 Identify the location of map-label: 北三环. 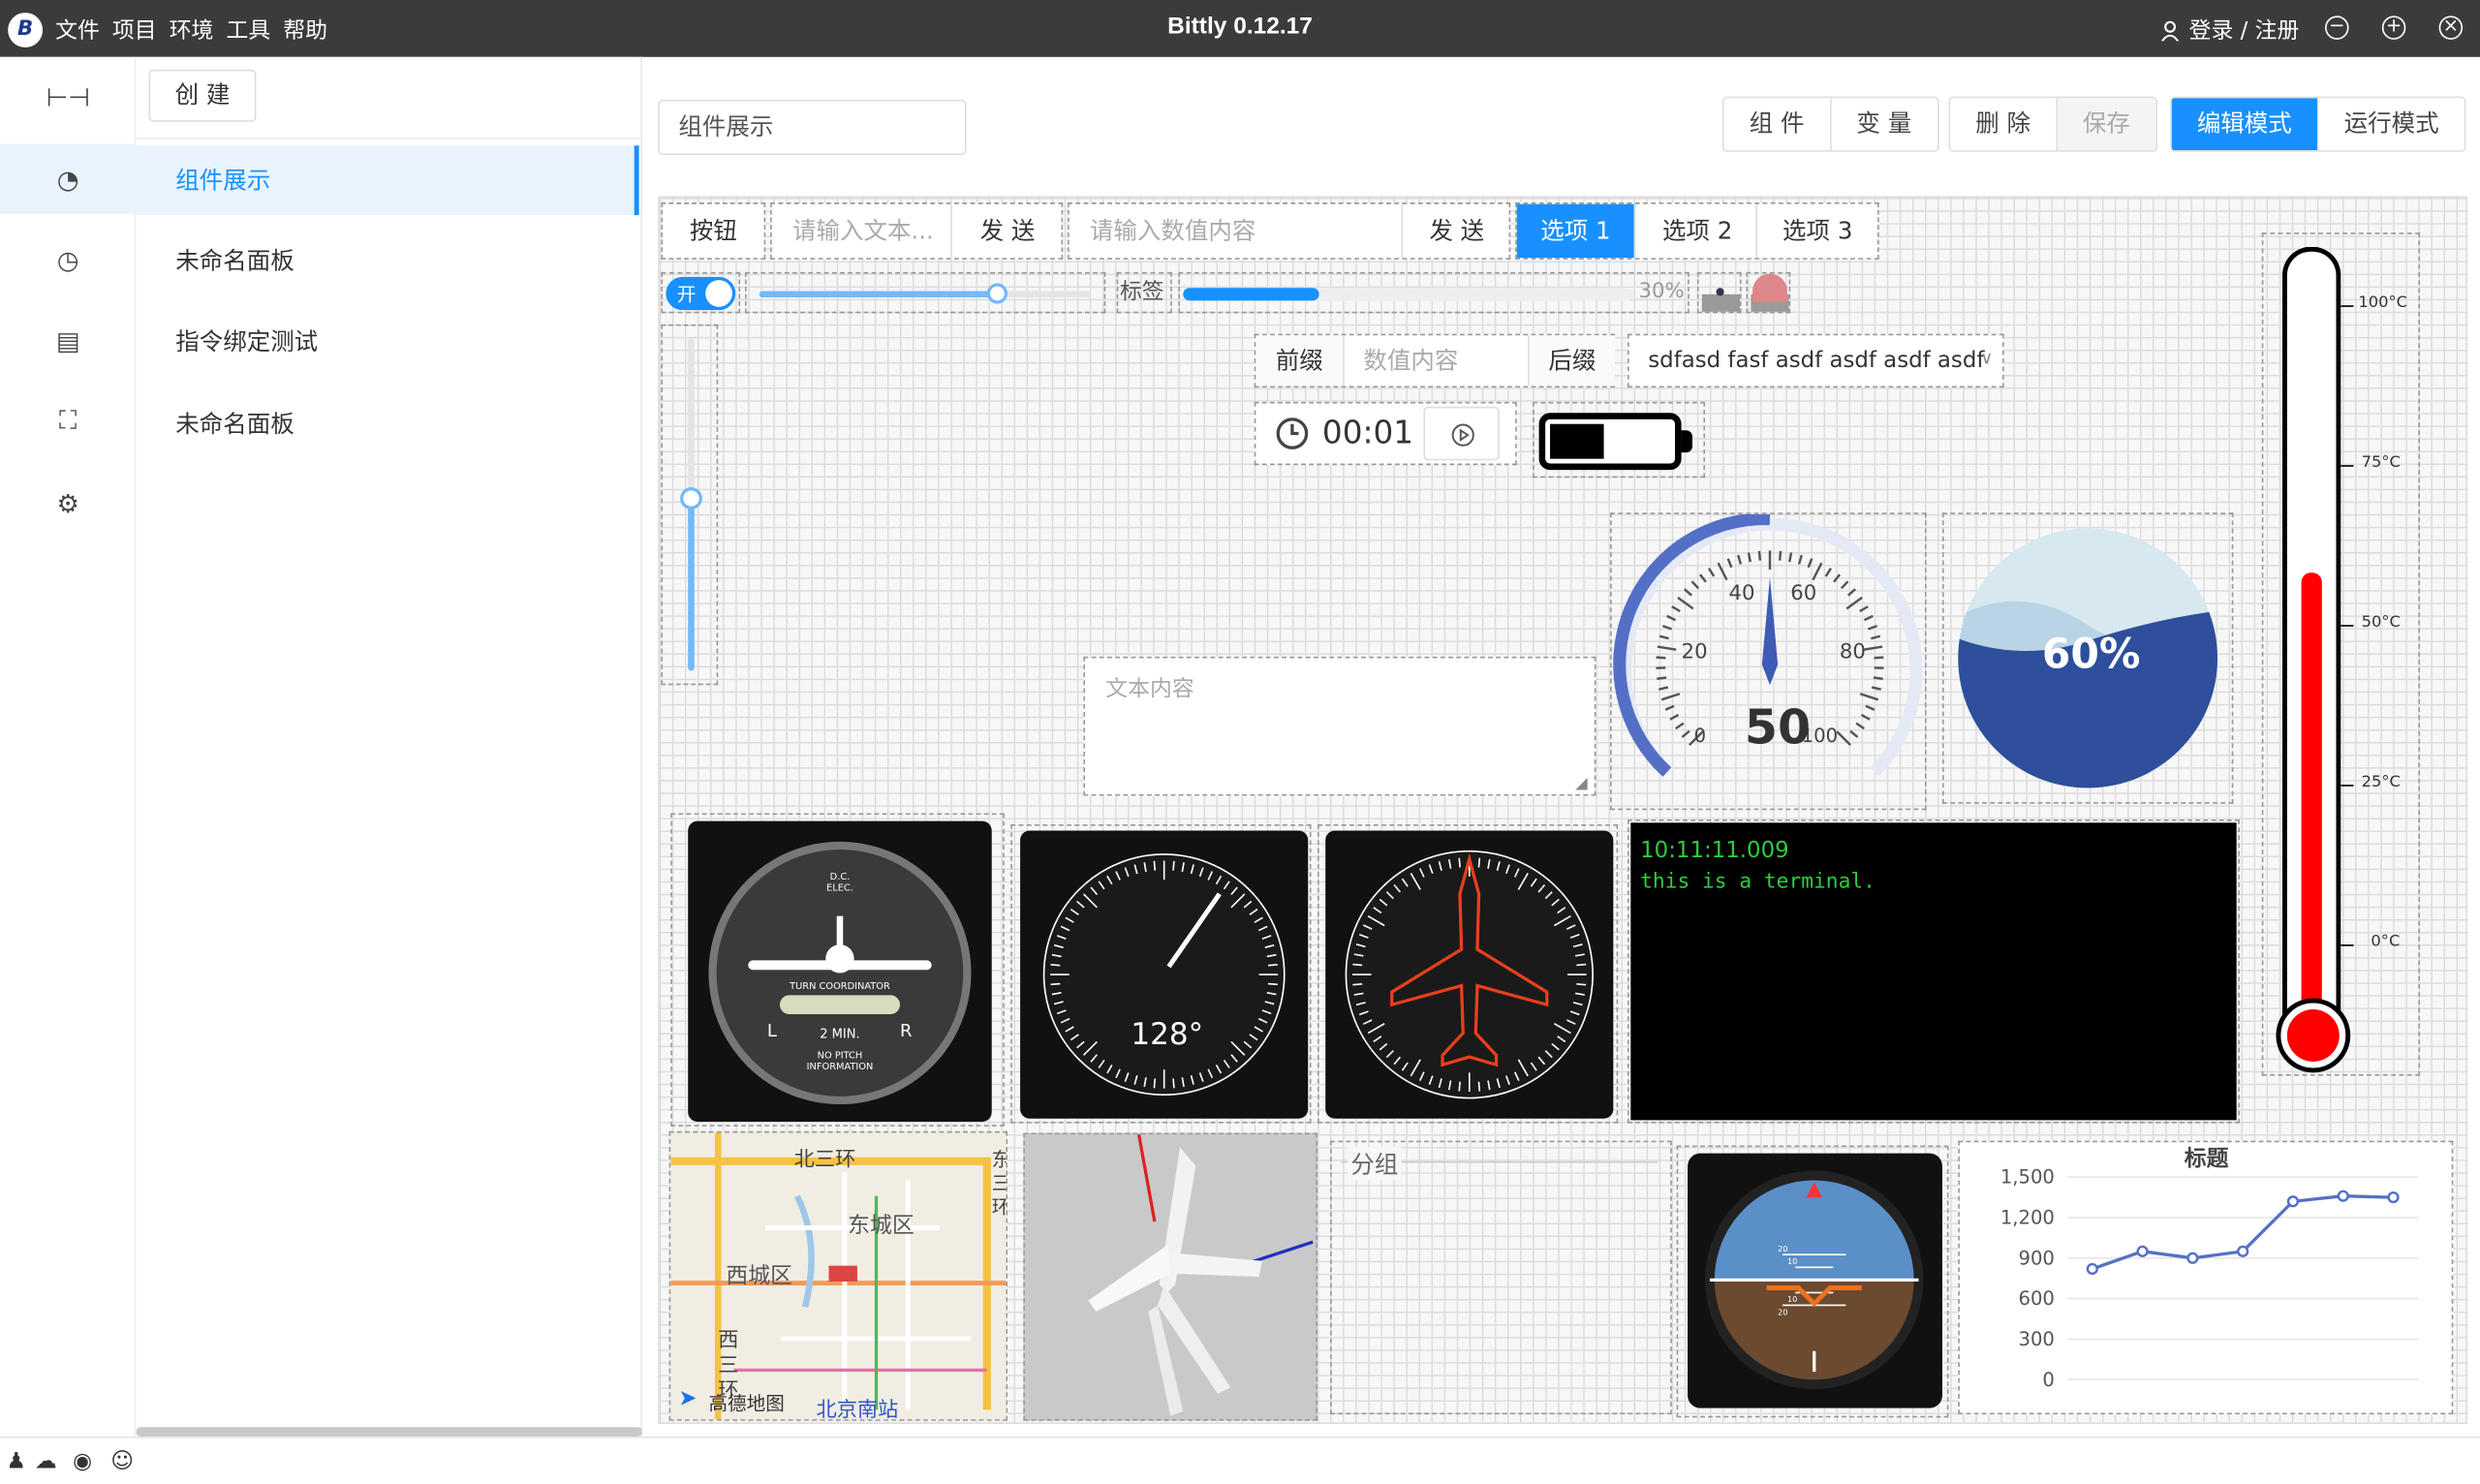
(824, 1160).